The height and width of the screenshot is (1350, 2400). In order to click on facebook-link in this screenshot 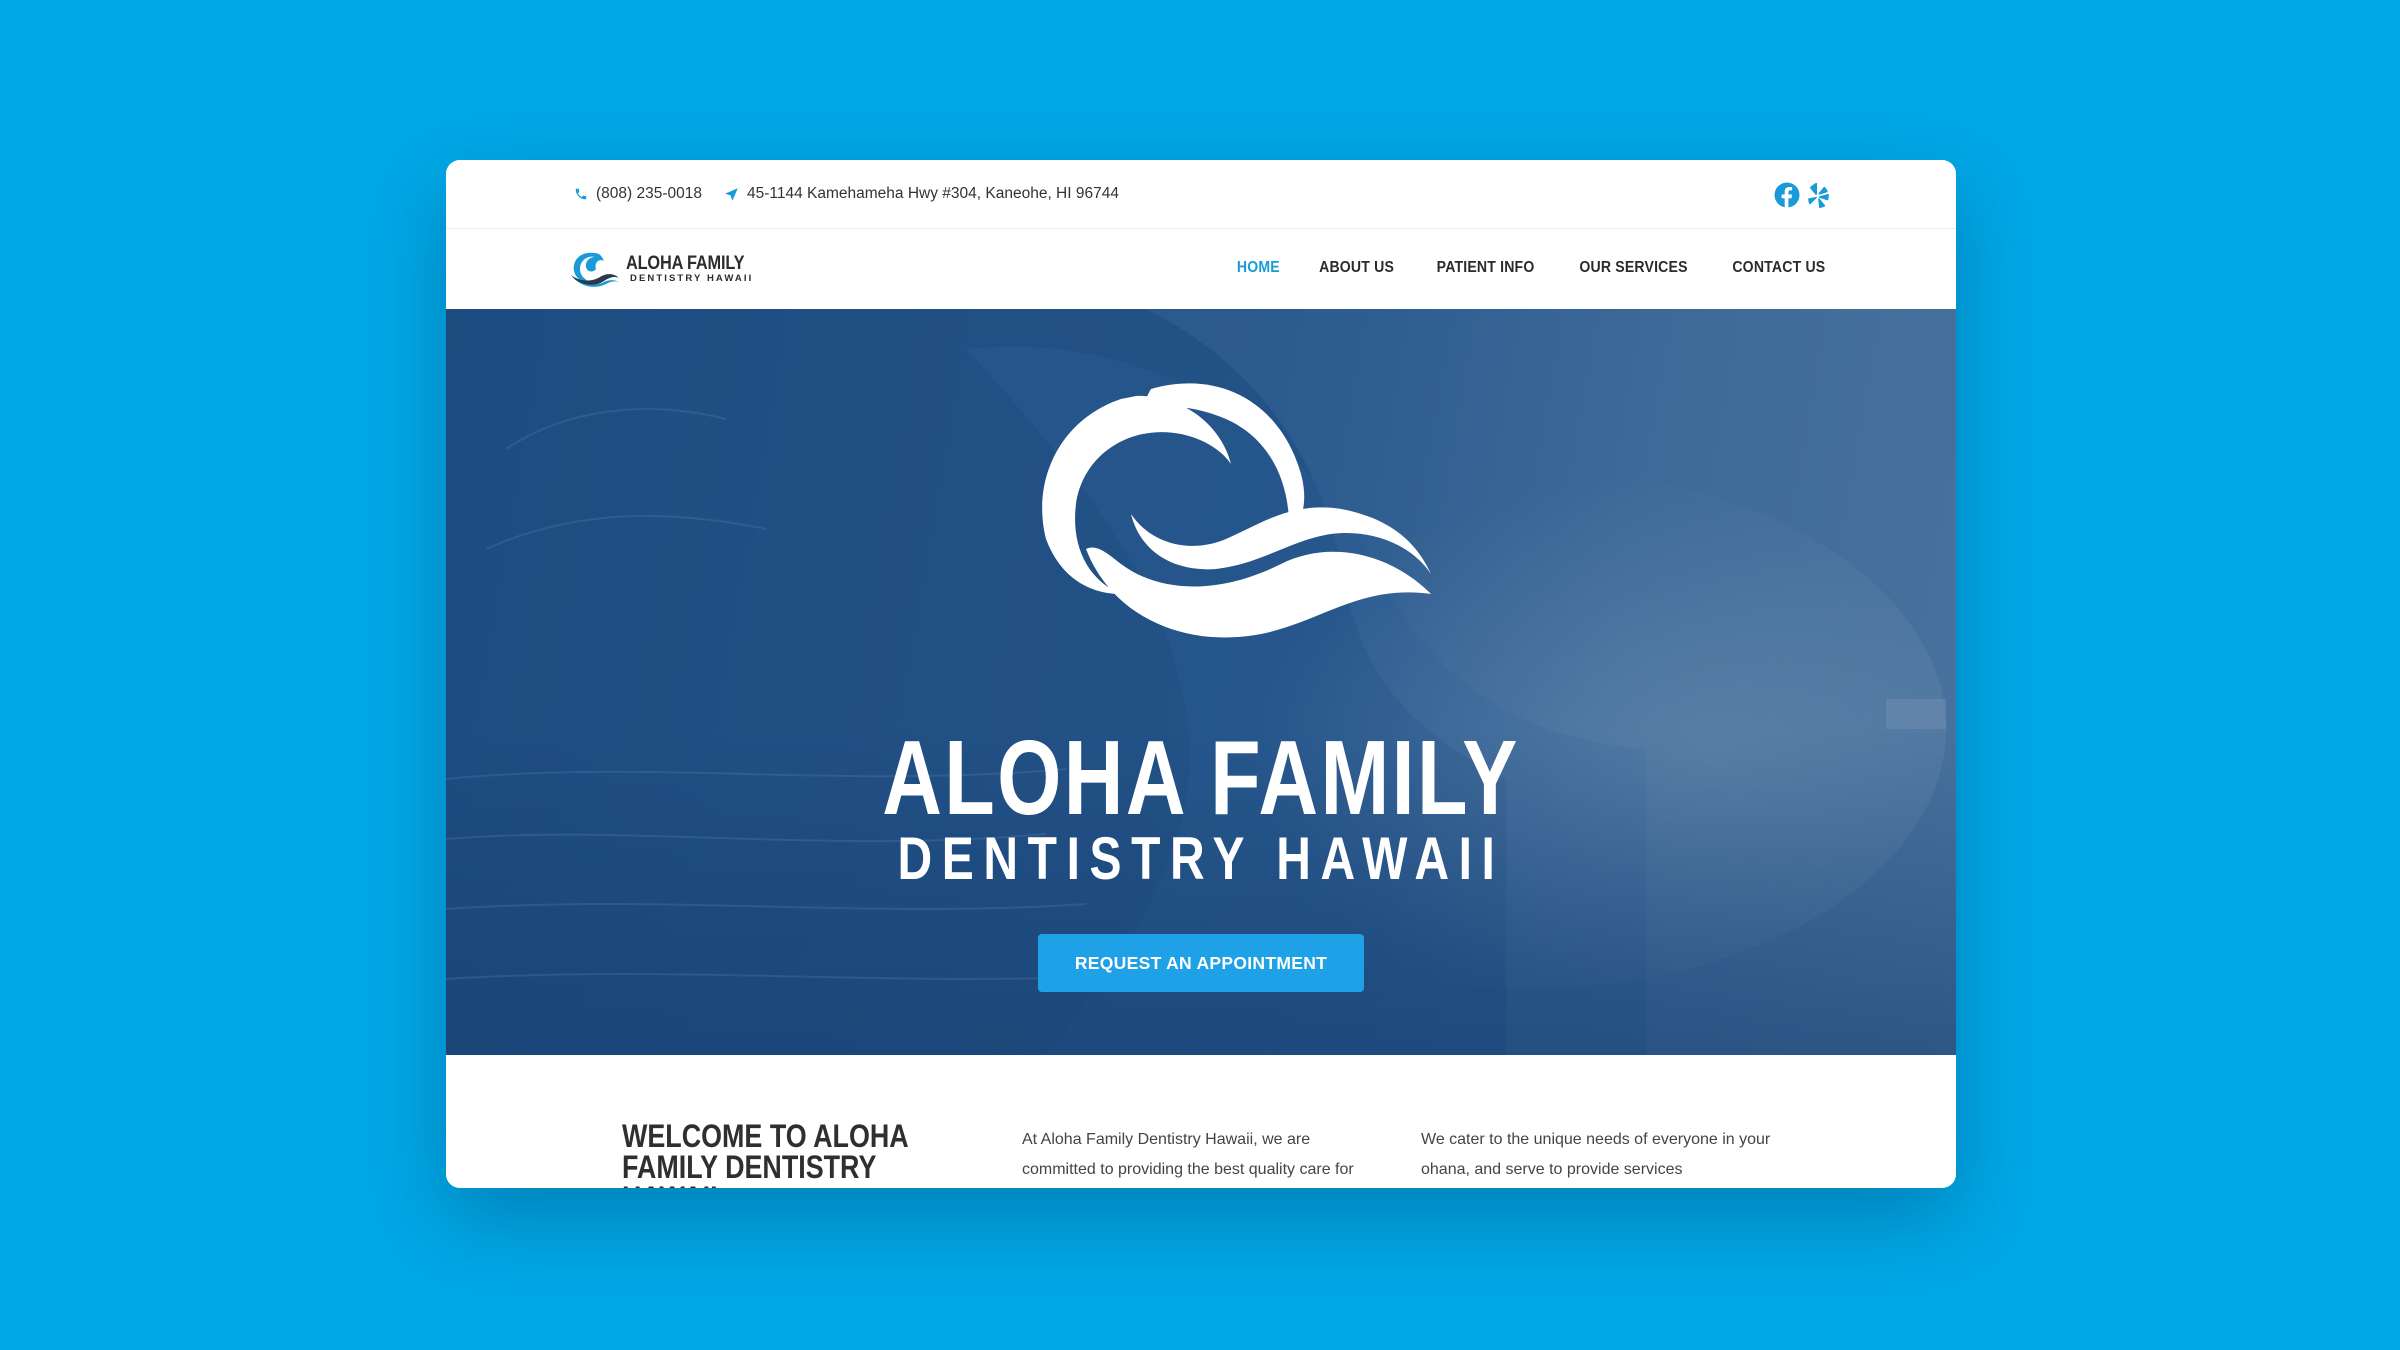, I will do `click(1787, 197)`.